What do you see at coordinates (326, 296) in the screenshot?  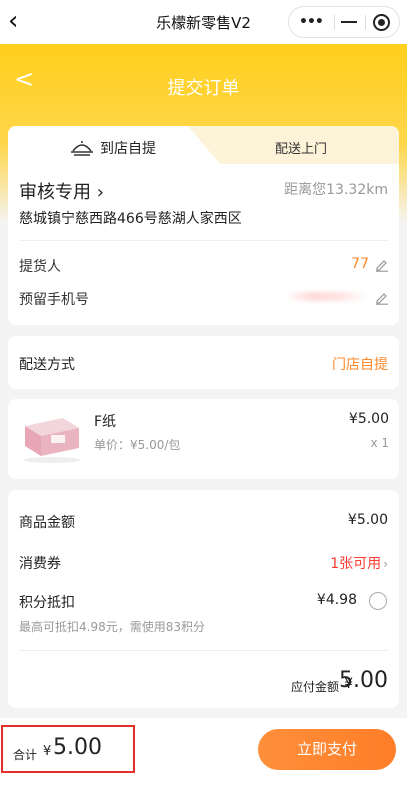 I see `phone-value-redacted` at bounding box center [326, 296].